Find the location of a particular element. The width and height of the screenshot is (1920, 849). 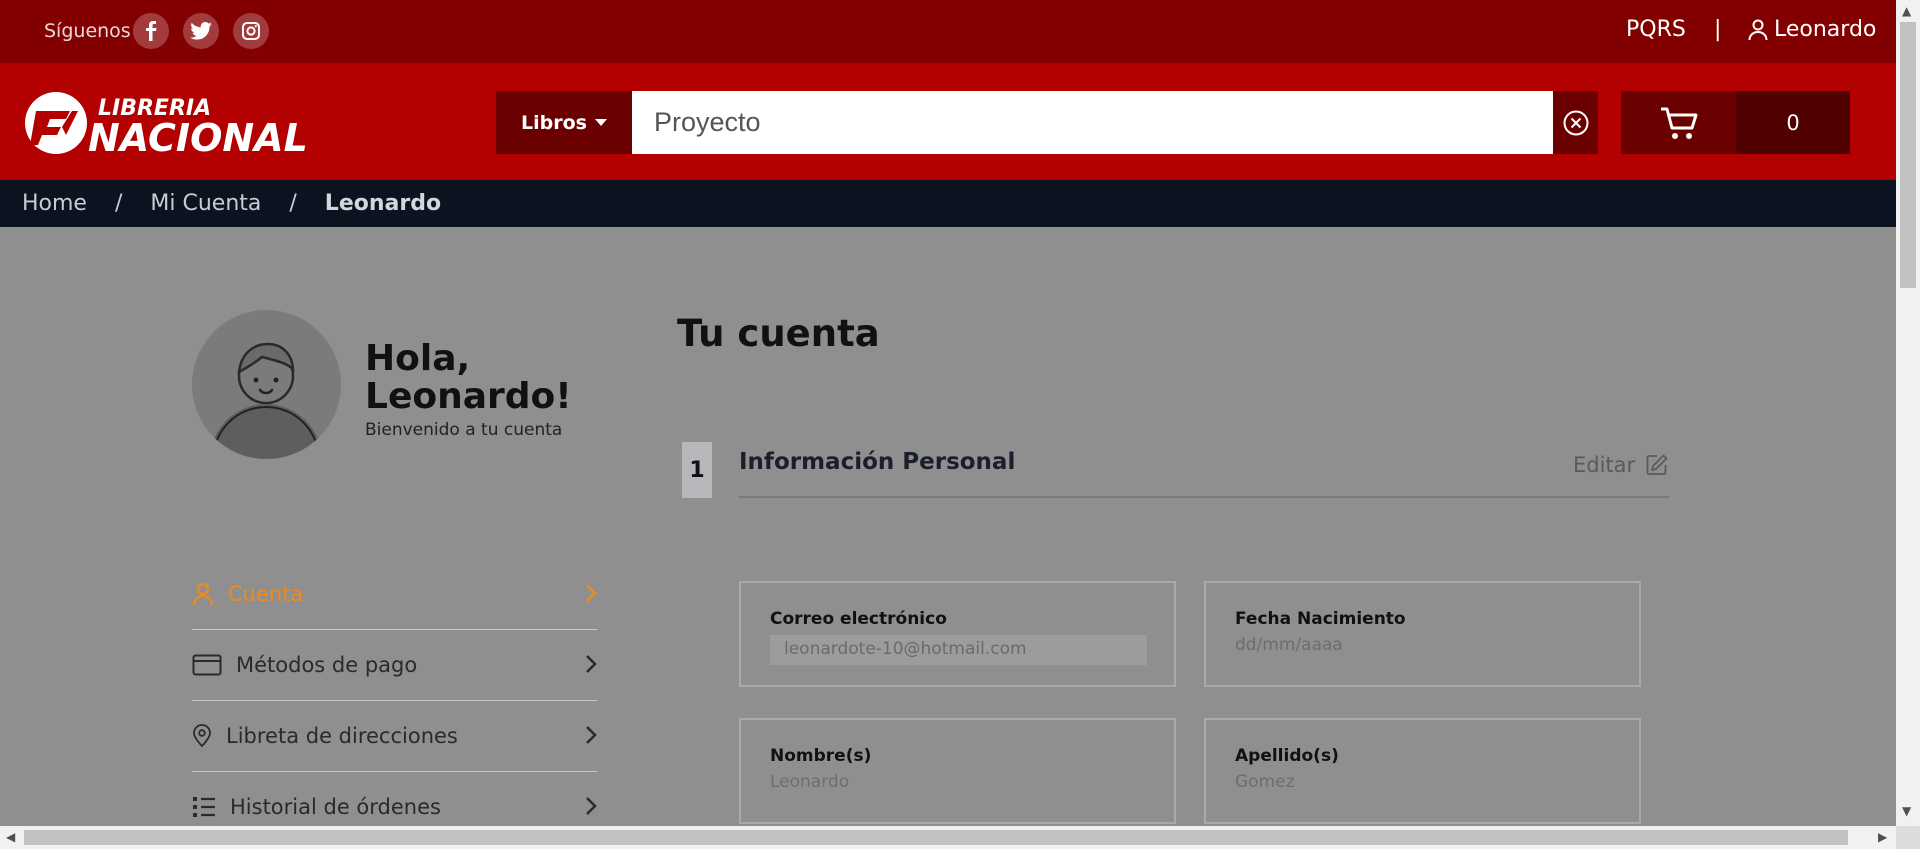

avatar is located at coordinates (266, 384).